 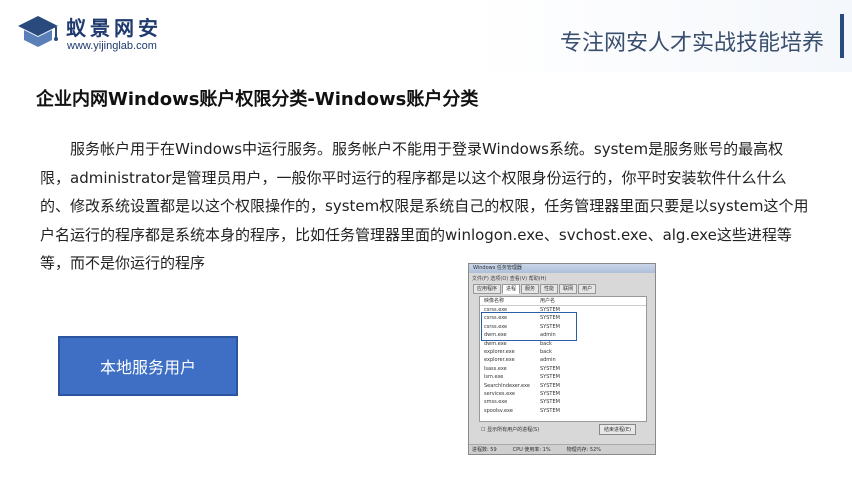 What do you see at coordinates (692, 43) in the screenshot?
I see `slogan: 专注网安人才实战技能培养` at bounding box center [692, 43].